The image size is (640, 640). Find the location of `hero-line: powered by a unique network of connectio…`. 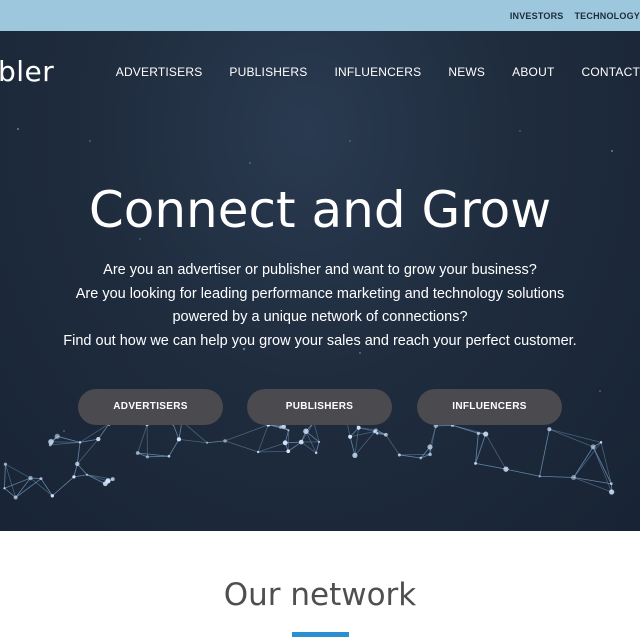

hero-line: powered by a unique network of connectio… is located at coordinates (320, 317).